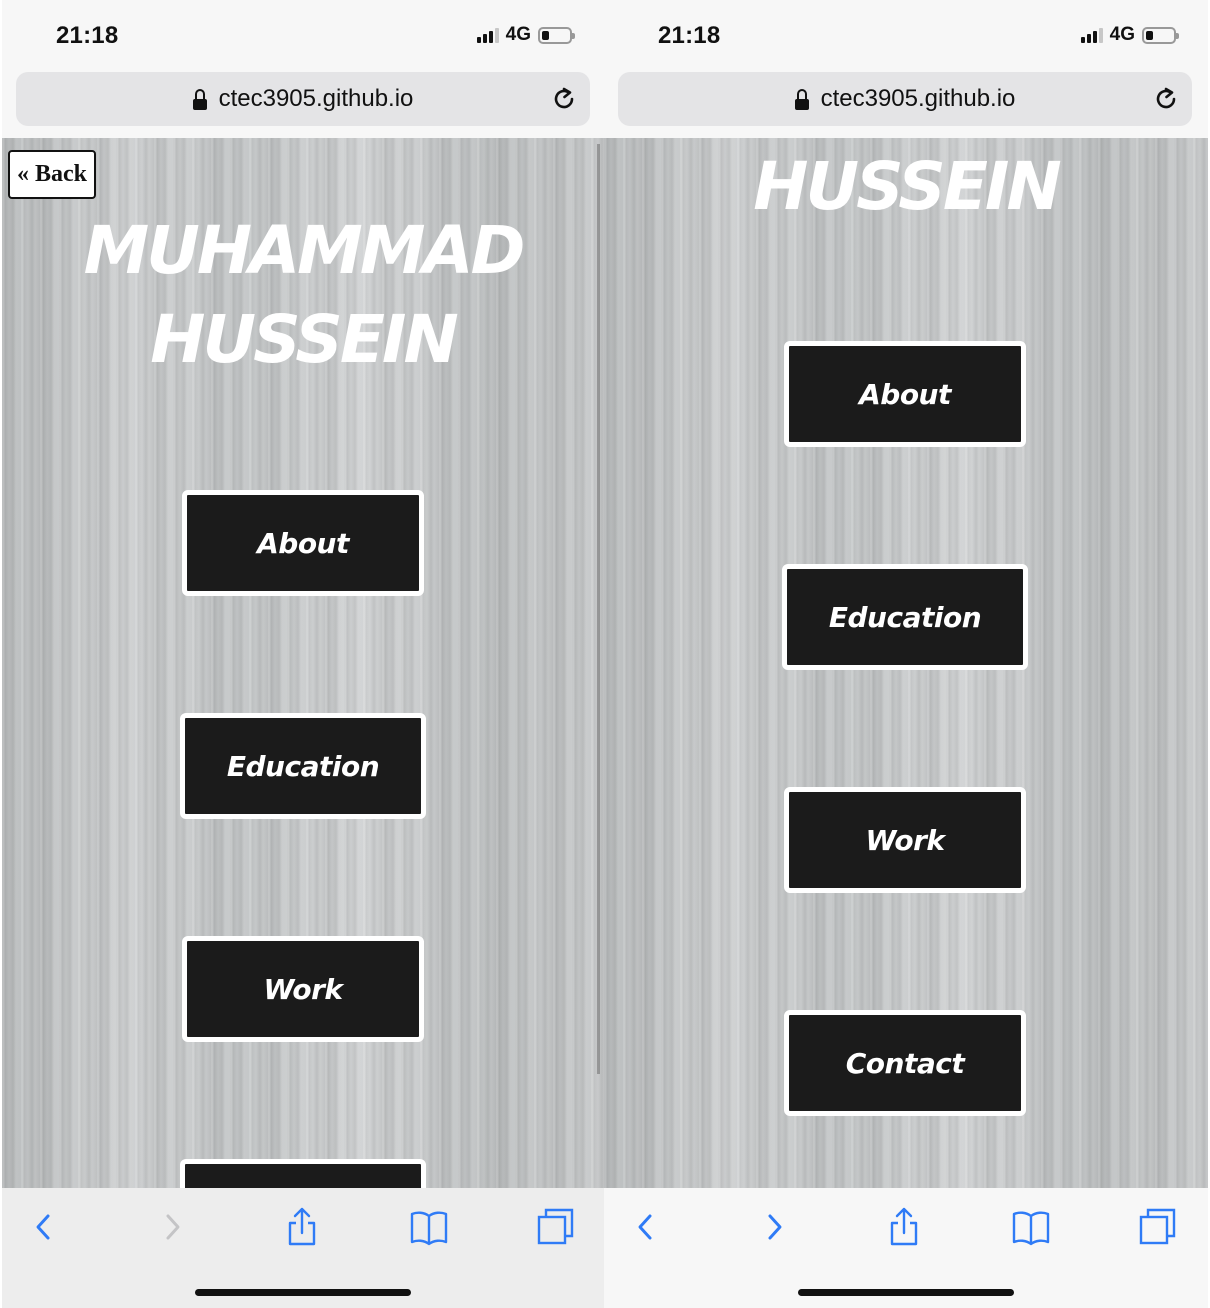  I want to click on site-title: MUHAMMAD HUSSEIN, so click(303, 295).